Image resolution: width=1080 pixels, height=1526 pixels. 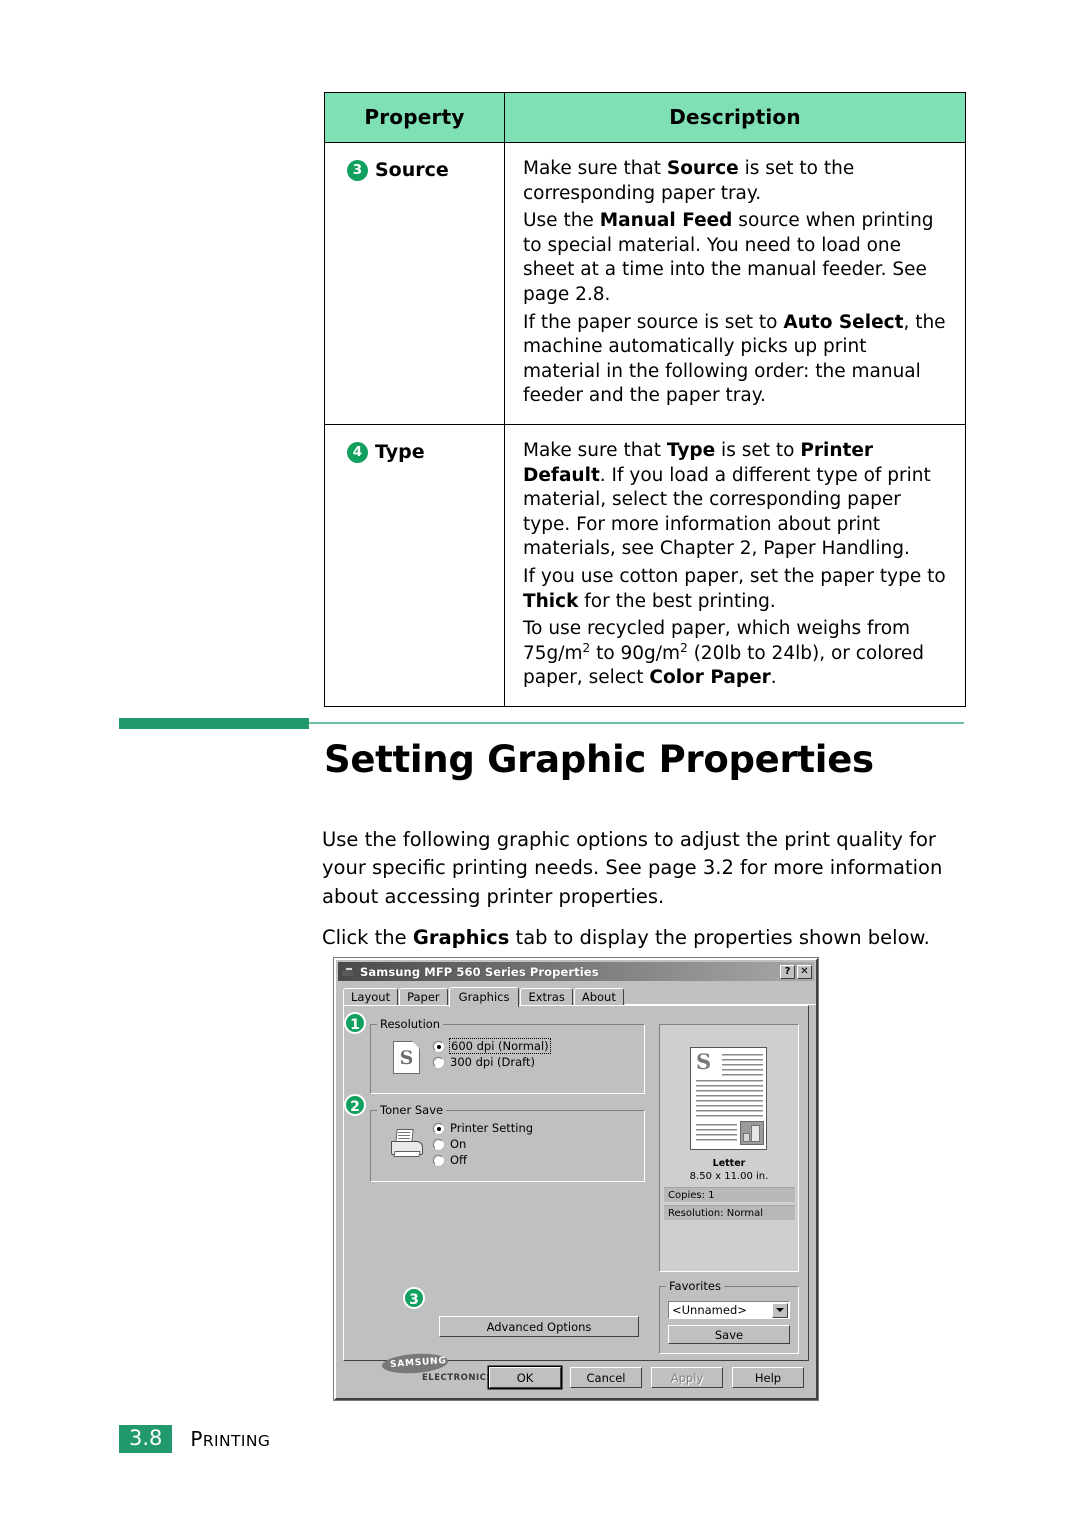 I want to click on property-name: Type, so click(x=400, y=451).